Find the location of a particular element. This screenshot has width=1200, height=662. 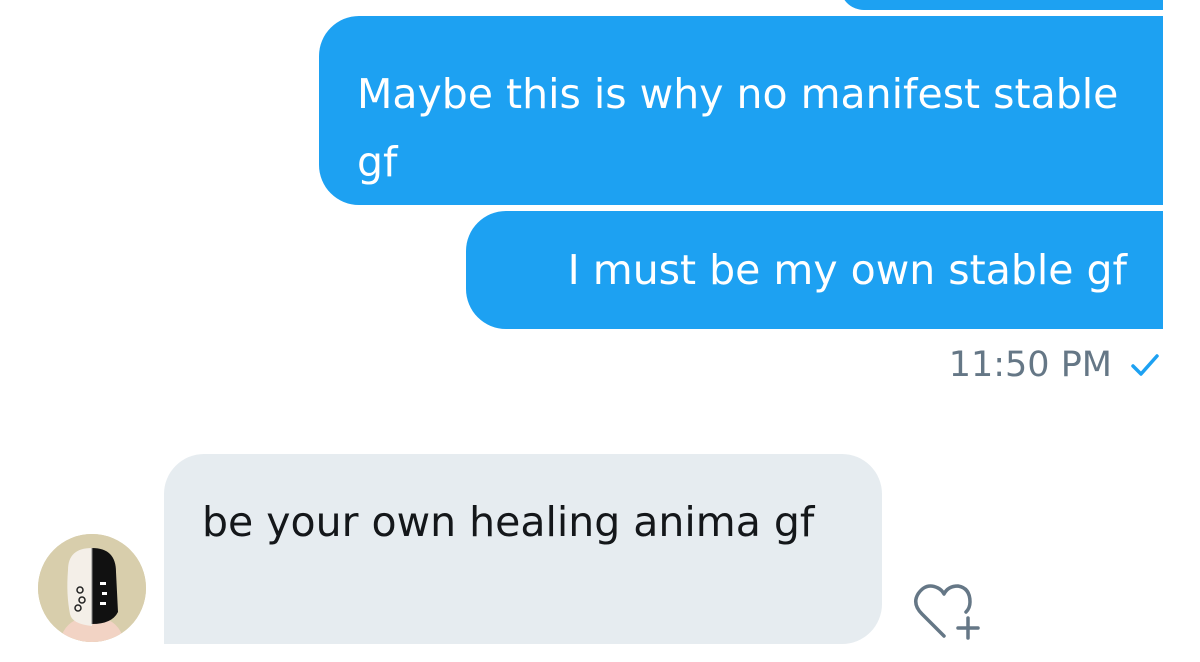

masked-figure-avatar-icon is located at coordinates (92, 588).